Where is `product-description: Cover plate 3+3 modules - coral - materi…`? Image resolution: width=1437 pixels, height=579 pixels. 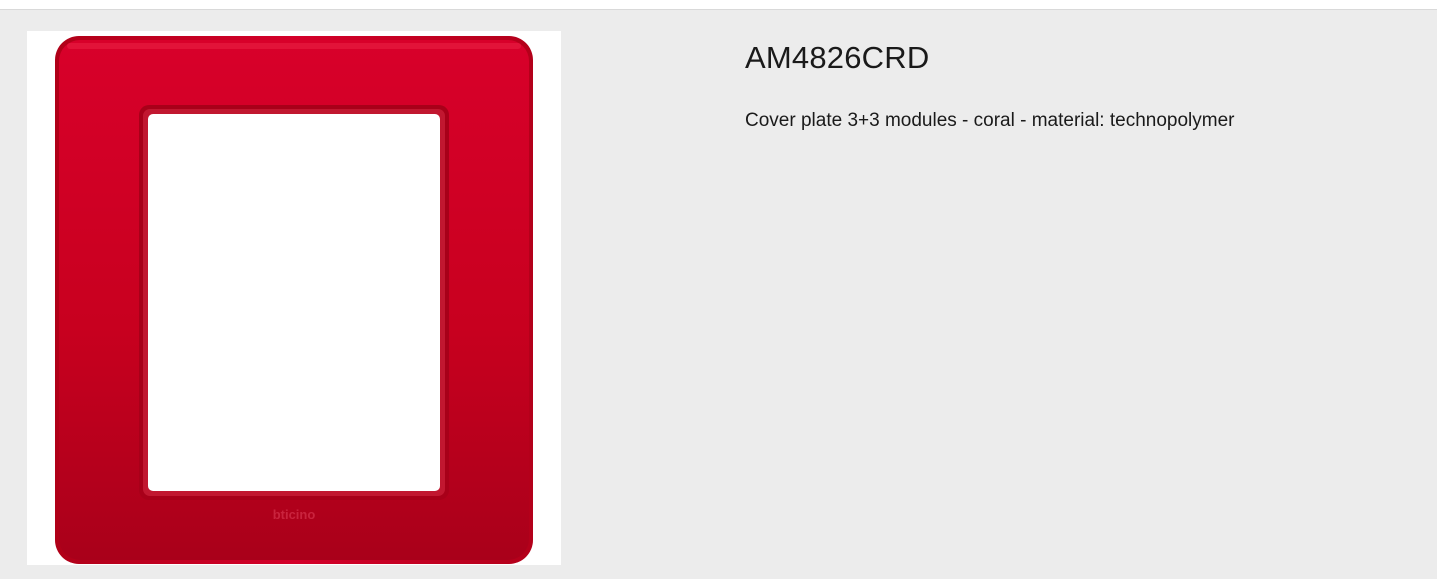
product-description: Cover plate 3+3 modules - coral - materi… is located at coordinates (990, 120).